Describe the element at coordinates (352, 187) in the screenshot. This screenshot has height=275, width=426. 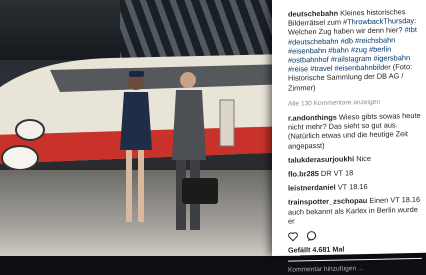
I see `comment-text: VT 18.16` at that location.